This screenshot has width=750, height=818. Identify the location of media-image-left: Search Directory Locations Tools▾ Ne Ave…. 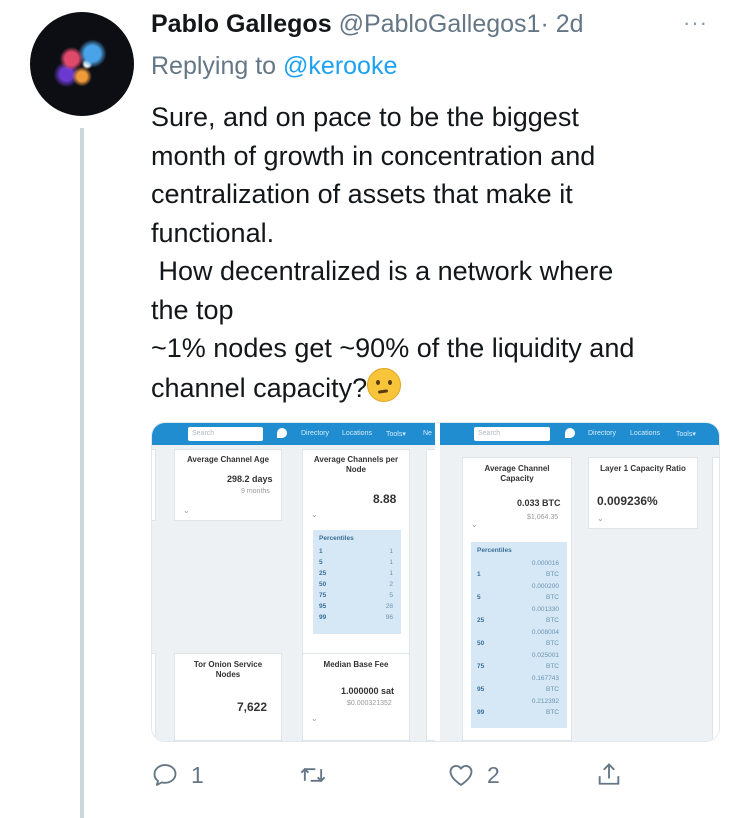
(293, 582).